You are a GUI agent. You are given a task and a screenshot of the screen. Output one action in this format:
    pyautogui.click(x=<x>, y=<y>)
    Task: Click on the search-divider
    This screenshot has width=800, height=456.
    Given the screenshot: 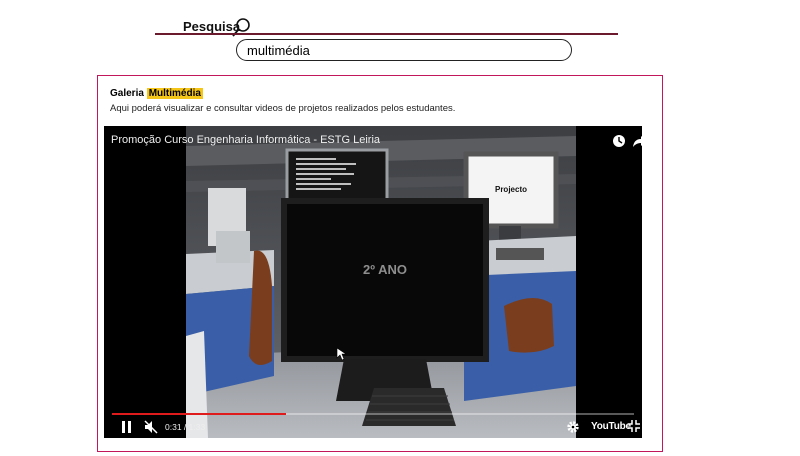 What is the action you would take?
    pyautogui.click(x=386, y=34)
    